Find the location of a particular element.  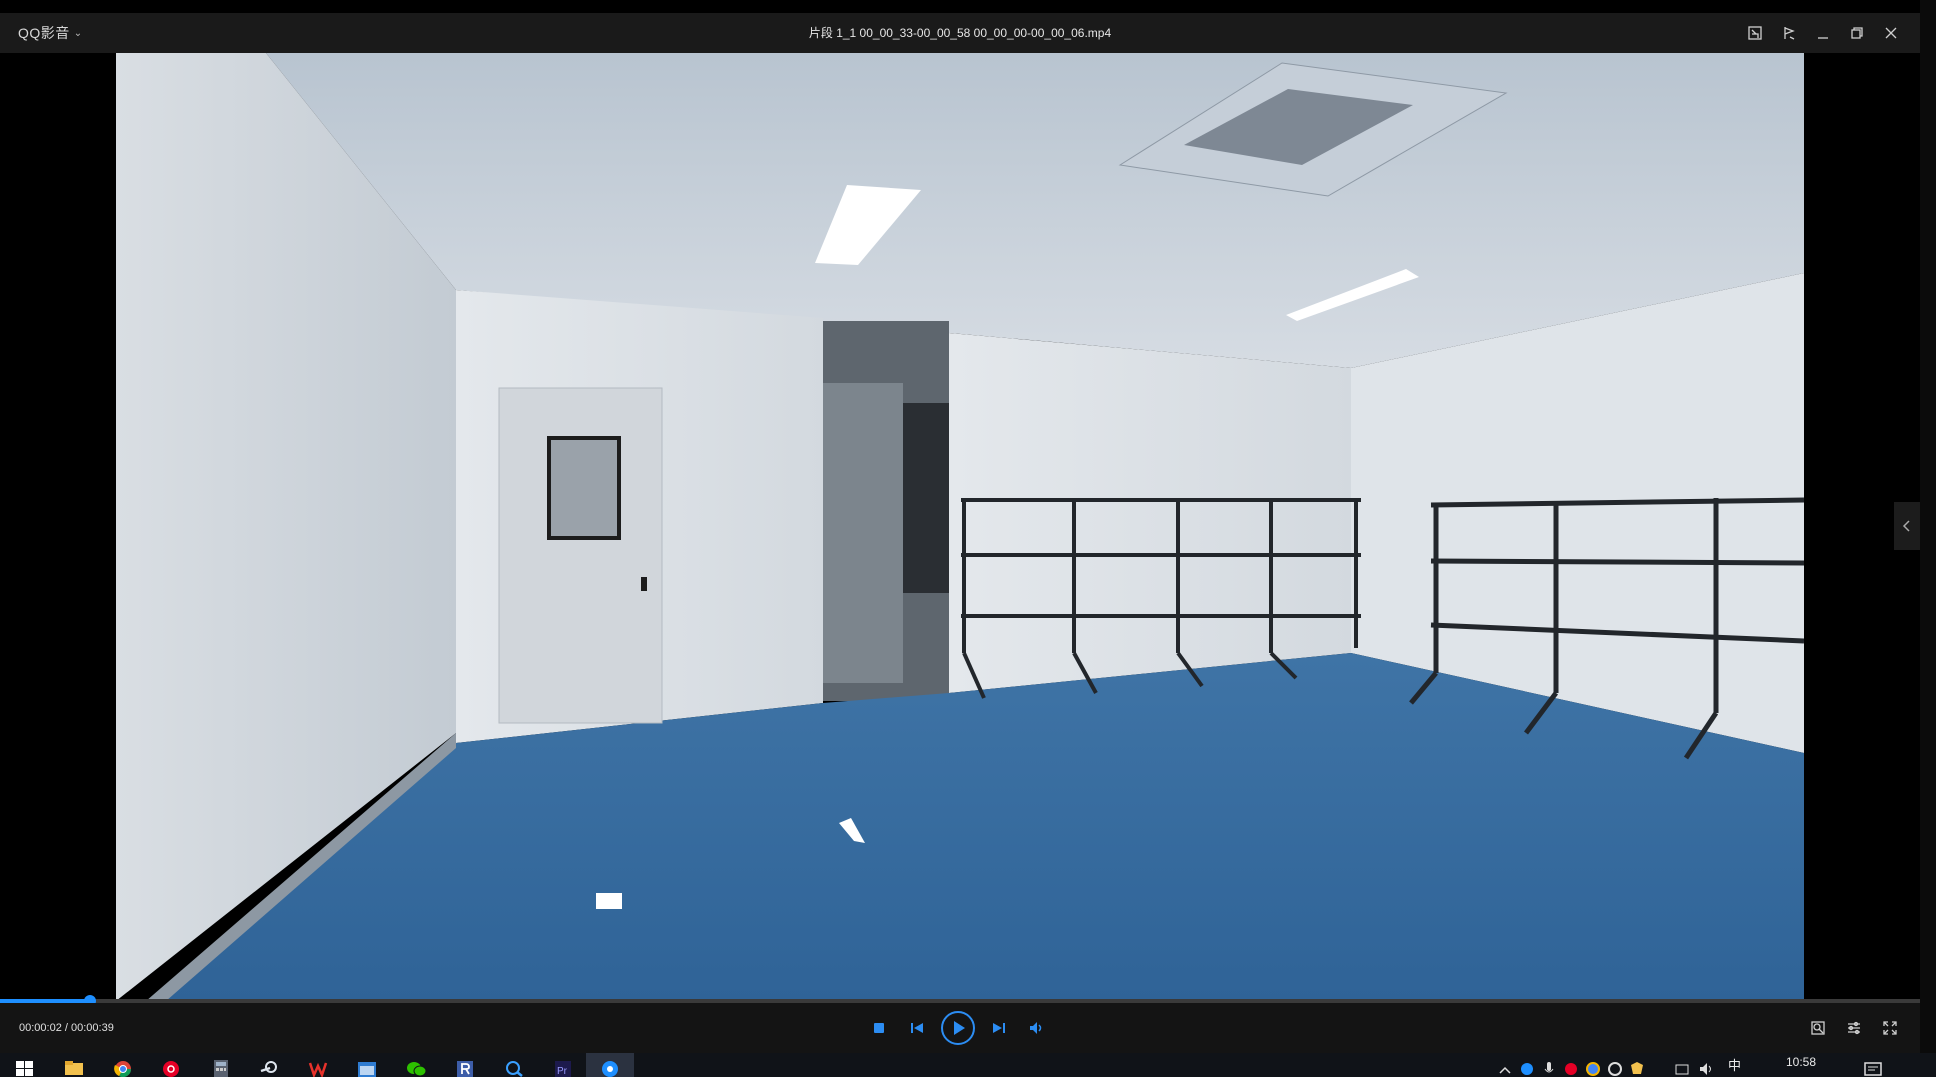

restore-icon is located at coordinates (1857, 33).